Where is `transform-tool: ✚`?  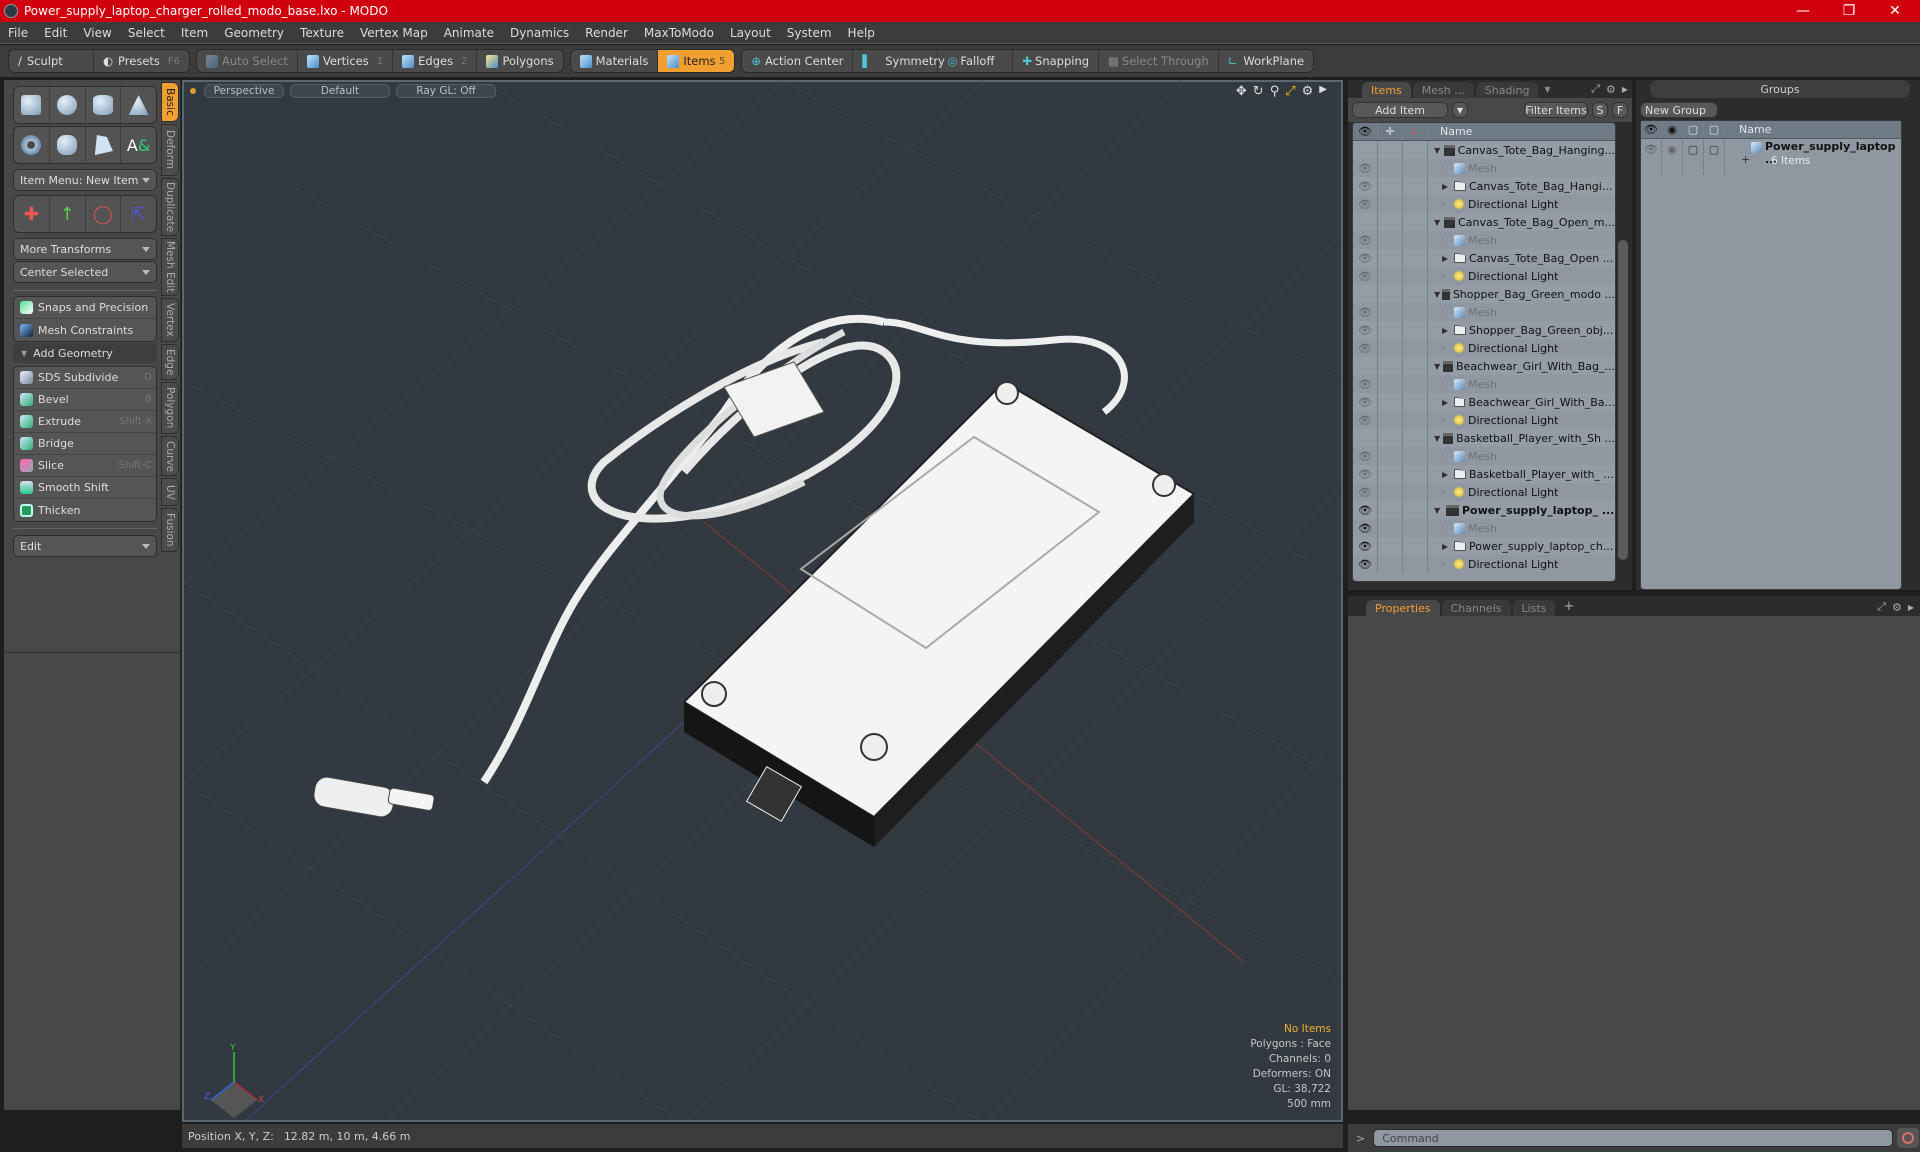
transform-tool: ✚ is located at coordinates (32, 214).